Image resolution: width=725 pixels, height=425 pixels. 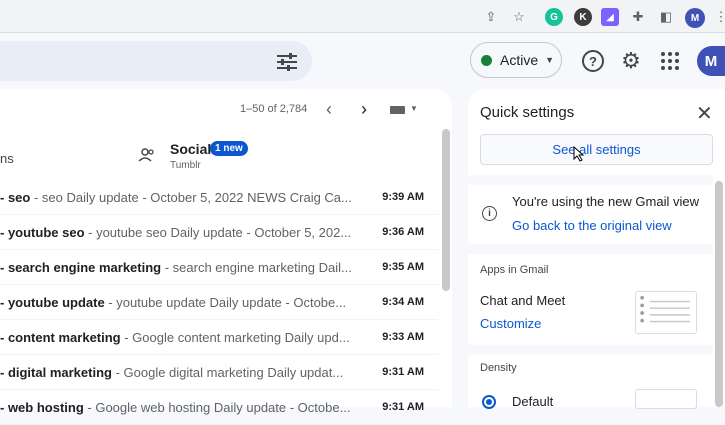 I want to click on share-icon: ⇪, so click(x=491, y=17).